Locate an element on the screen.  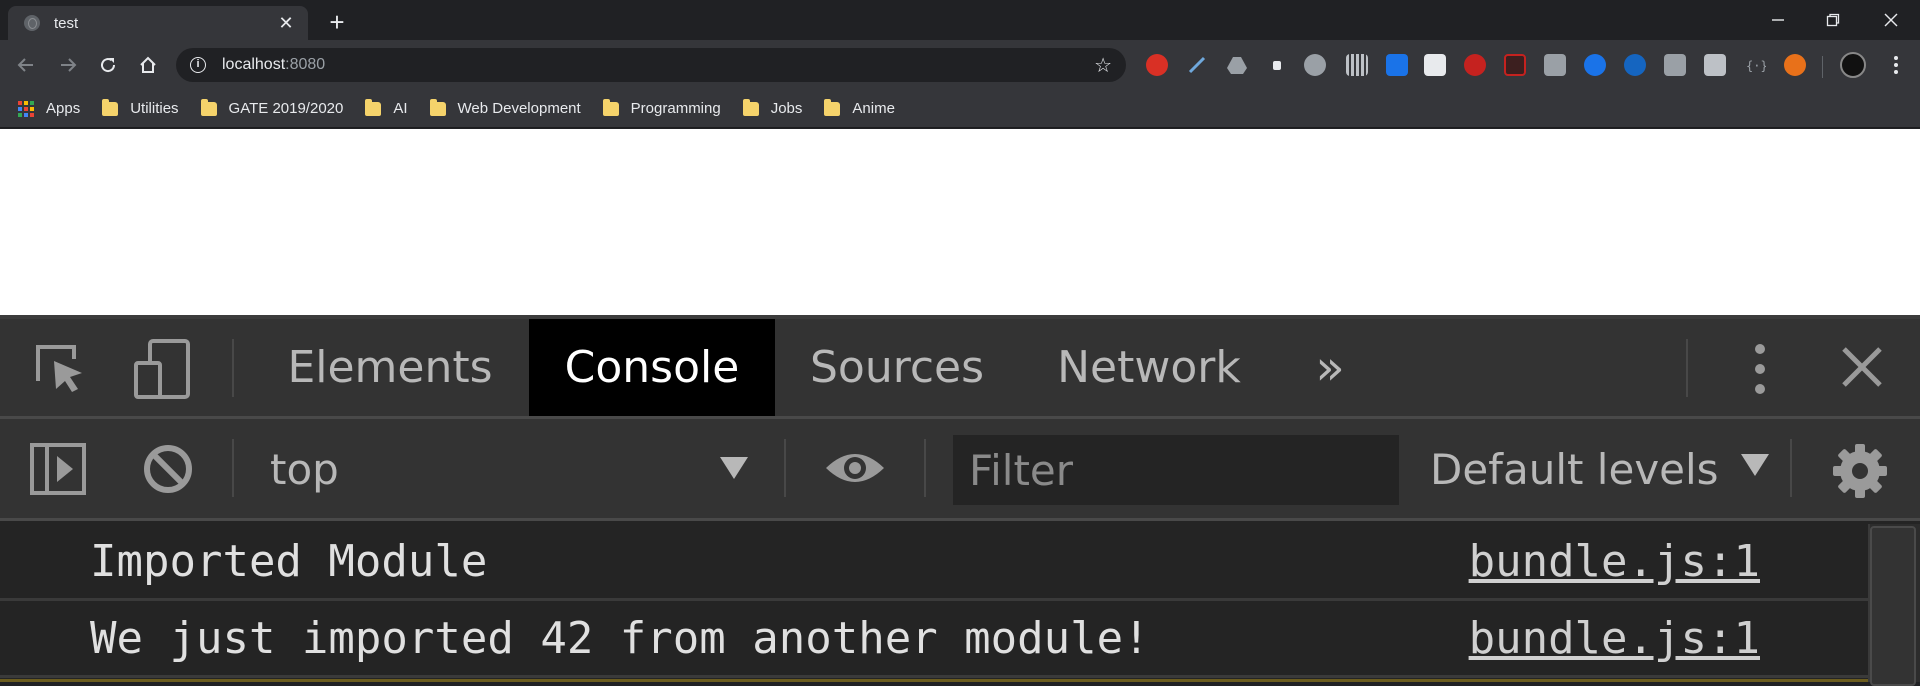
tab-console: Console is located at coordinates (652, 367).